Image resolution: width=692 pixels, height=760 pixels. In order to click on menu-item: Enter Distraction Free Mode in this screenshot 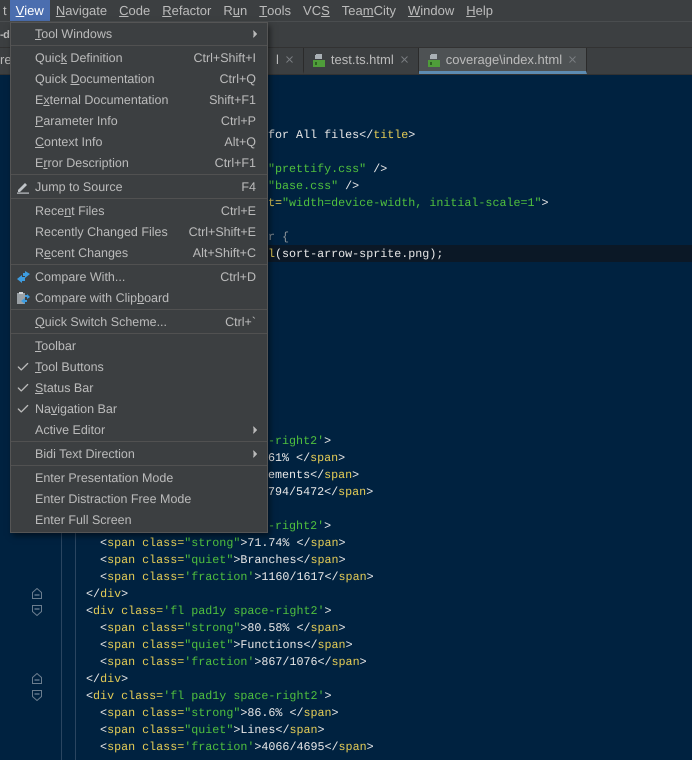, I will do `click(139, 498)`.